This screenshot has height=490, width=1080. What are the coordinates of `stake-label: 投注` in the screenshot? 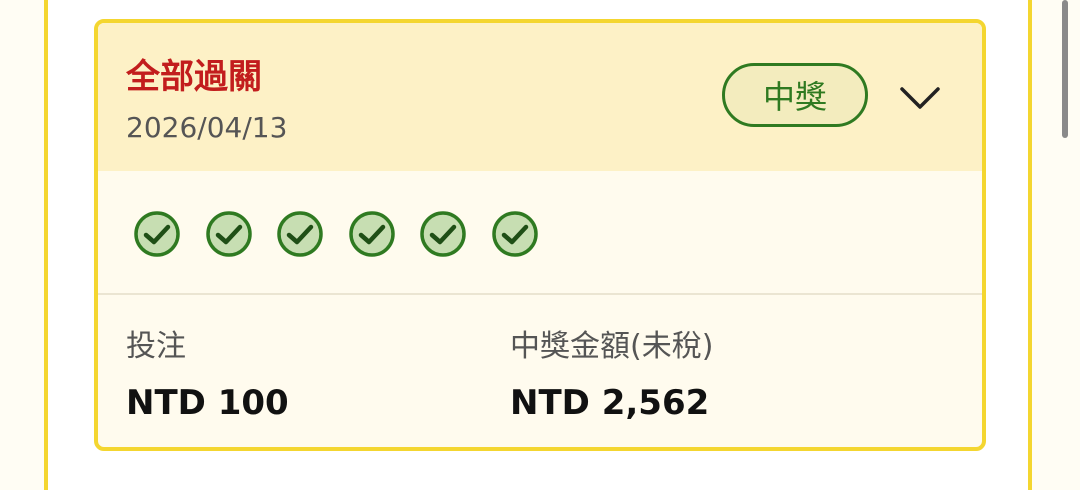 It's located at (156, 346).